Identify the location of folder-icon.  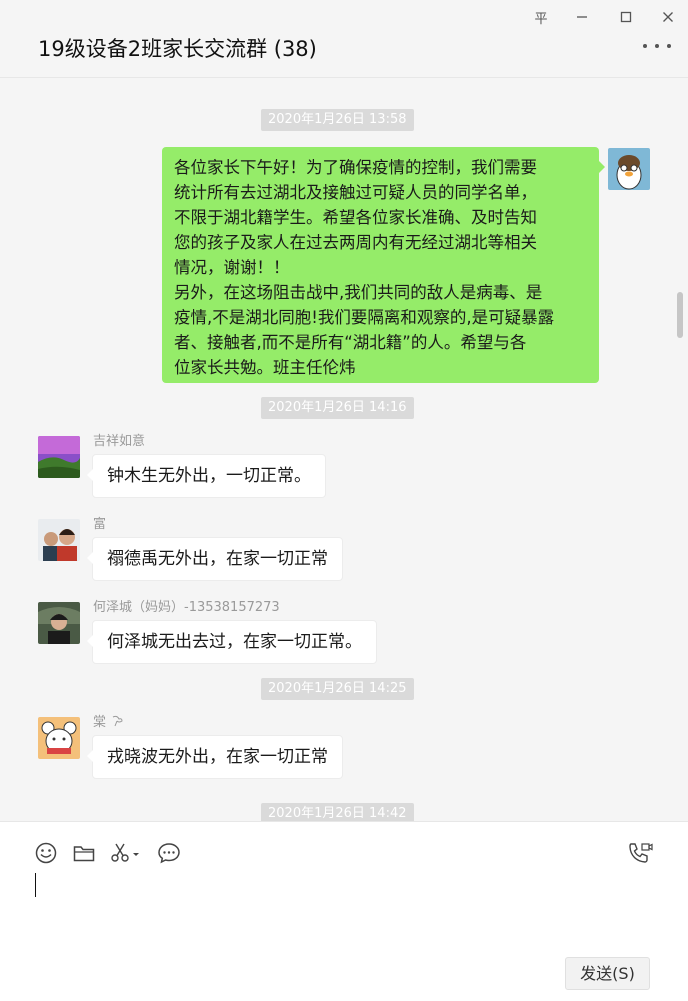
(84, 854).